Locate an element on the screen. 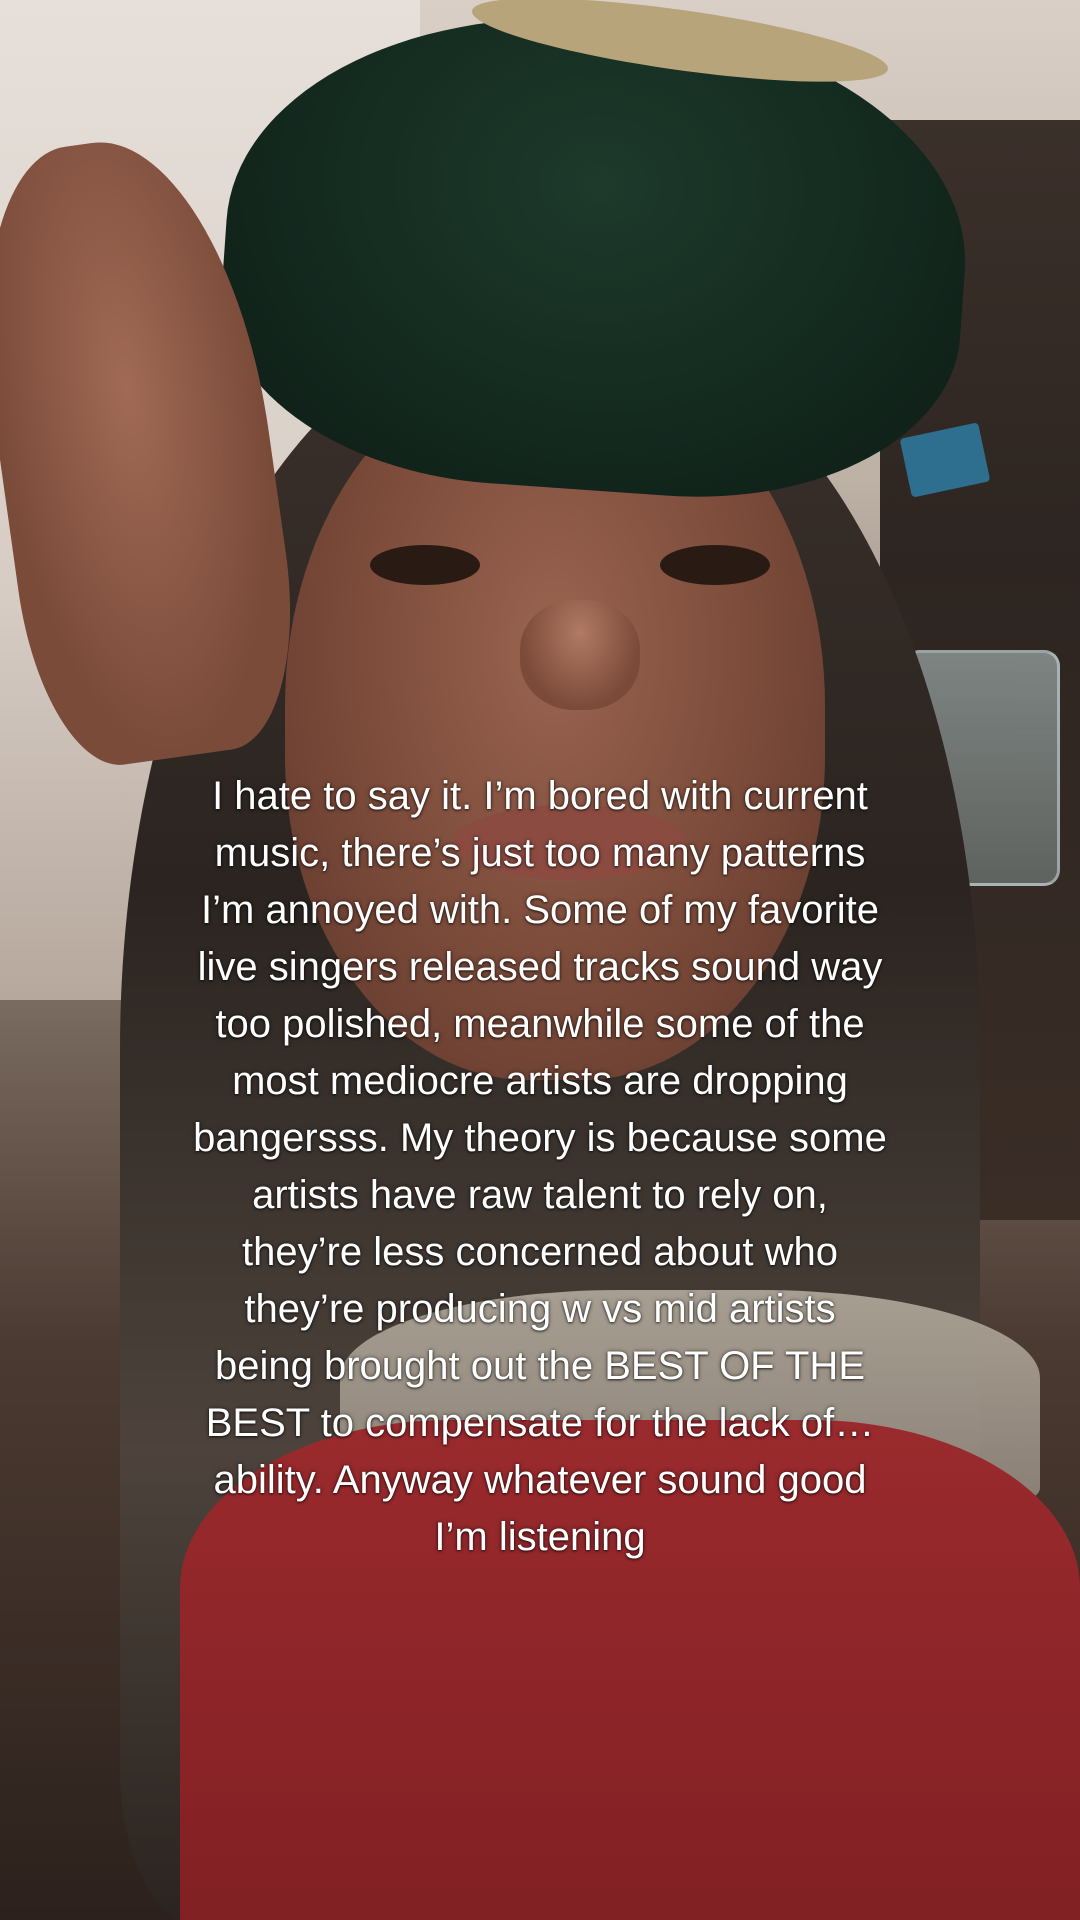 The width and height of the screenshot is (1080, 1920). caption-line: bangersss. My theory is because some is located at coordinates (540, 1138).